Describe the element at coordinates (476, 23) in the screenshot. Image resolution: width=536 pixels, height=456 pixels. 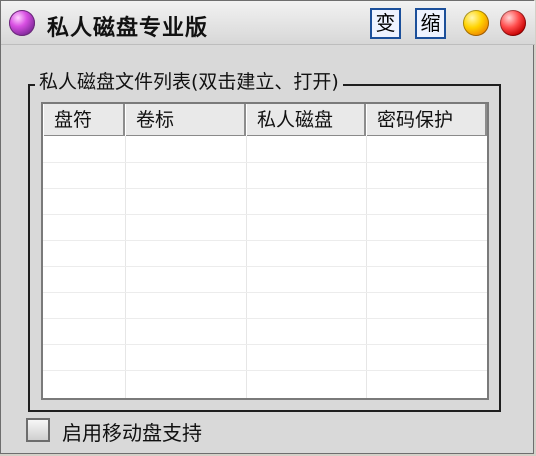
I see `minimize-icon` at that location.